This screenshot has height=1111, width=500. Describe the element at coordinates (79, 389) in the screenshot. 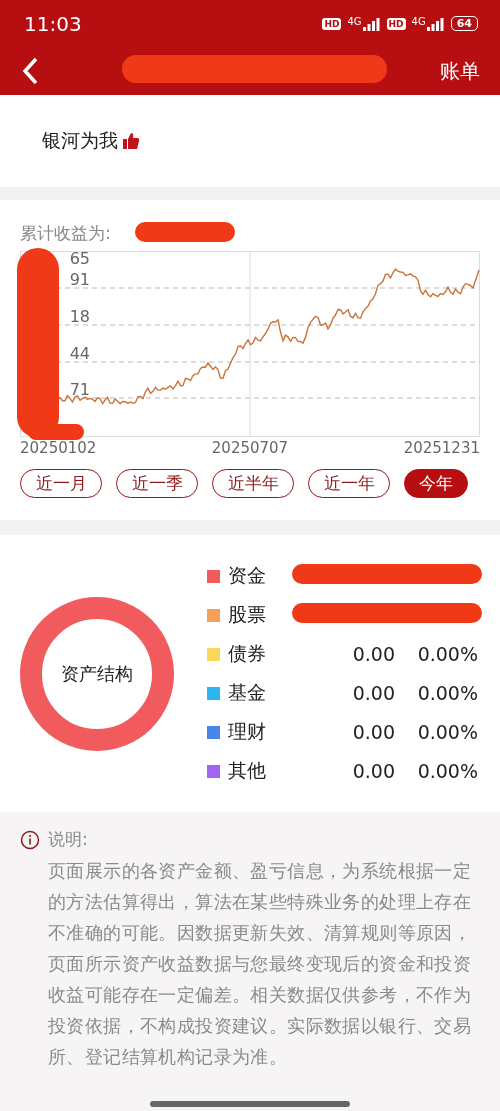

I see `y-axis-label: 71` at that location.